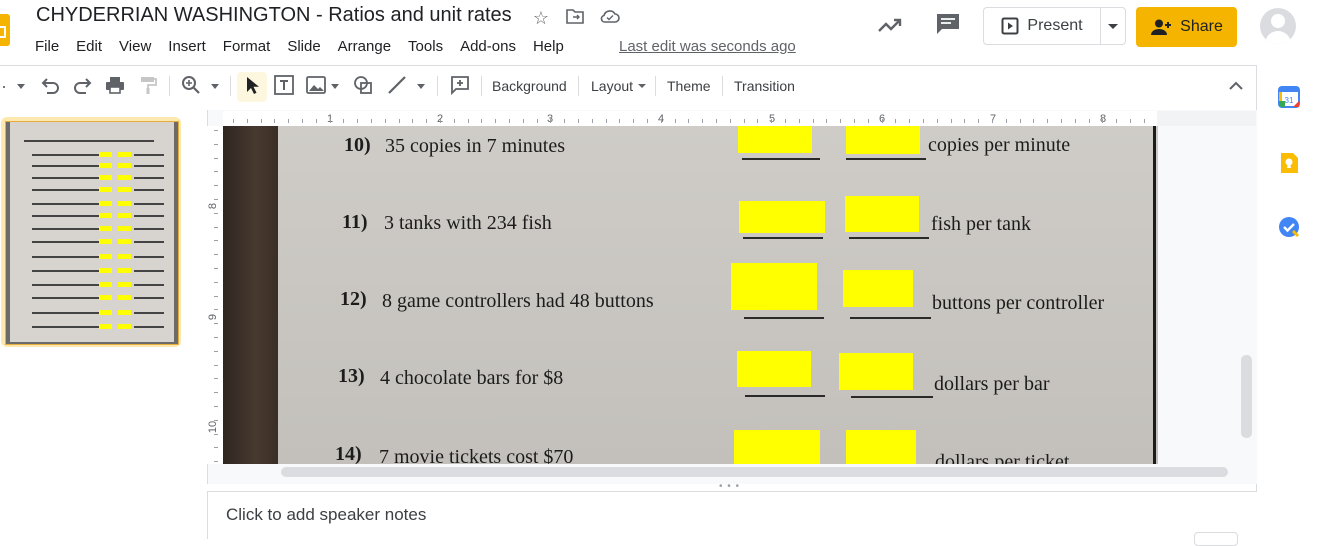 Image resolution: width=1317 pixels, height=546 pixels. Describe the element at coordinates (1236, 86) in the screenshot. I see `collapse-toolbar-icon` at that location.